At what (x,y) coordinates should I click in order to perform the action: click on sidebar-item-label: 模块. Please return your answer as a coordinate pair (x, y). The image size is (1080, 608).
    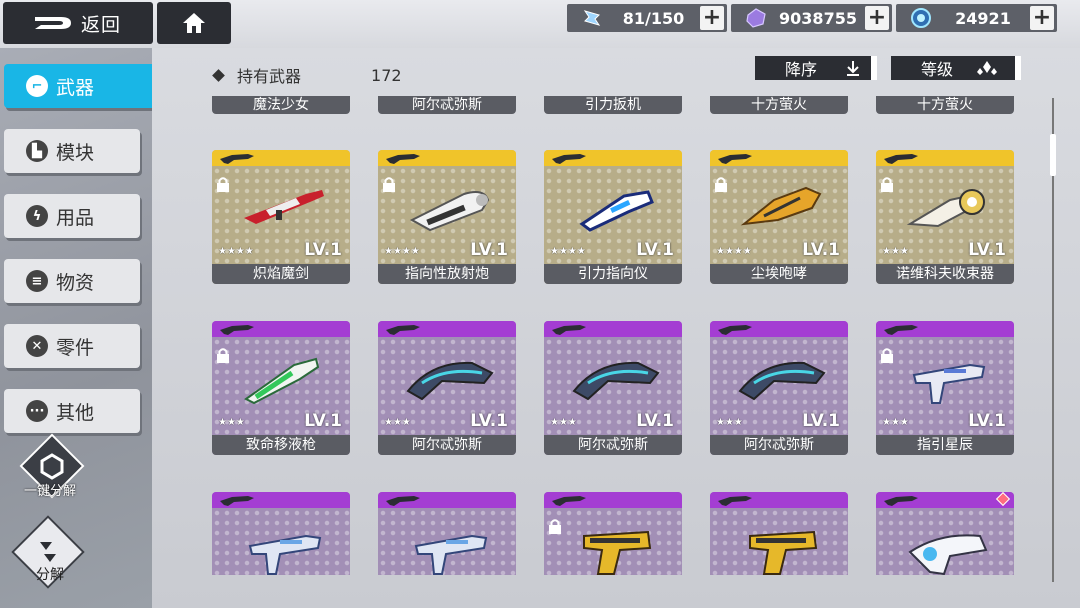
    Looking at the image, I should click on (75, 152).